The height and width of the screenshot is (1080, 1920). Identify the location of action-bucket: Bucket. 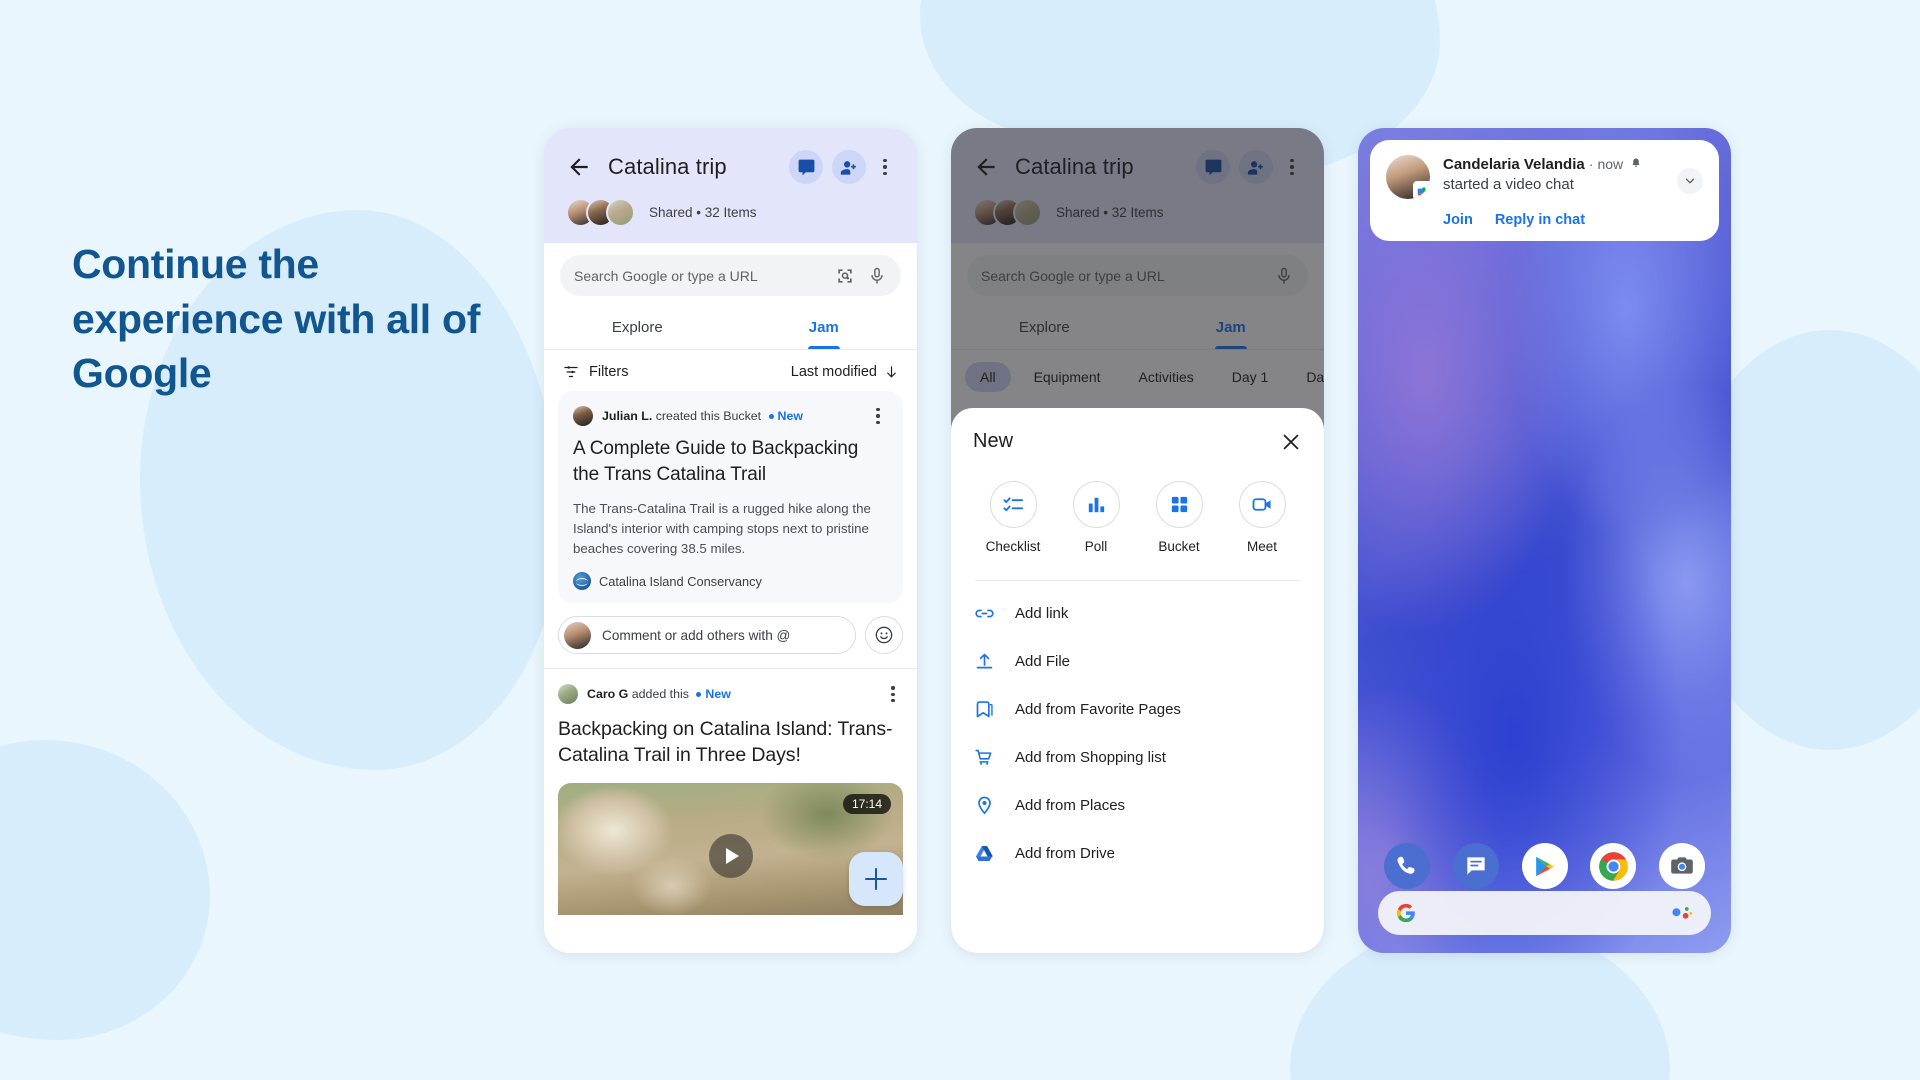
(1179, 517).